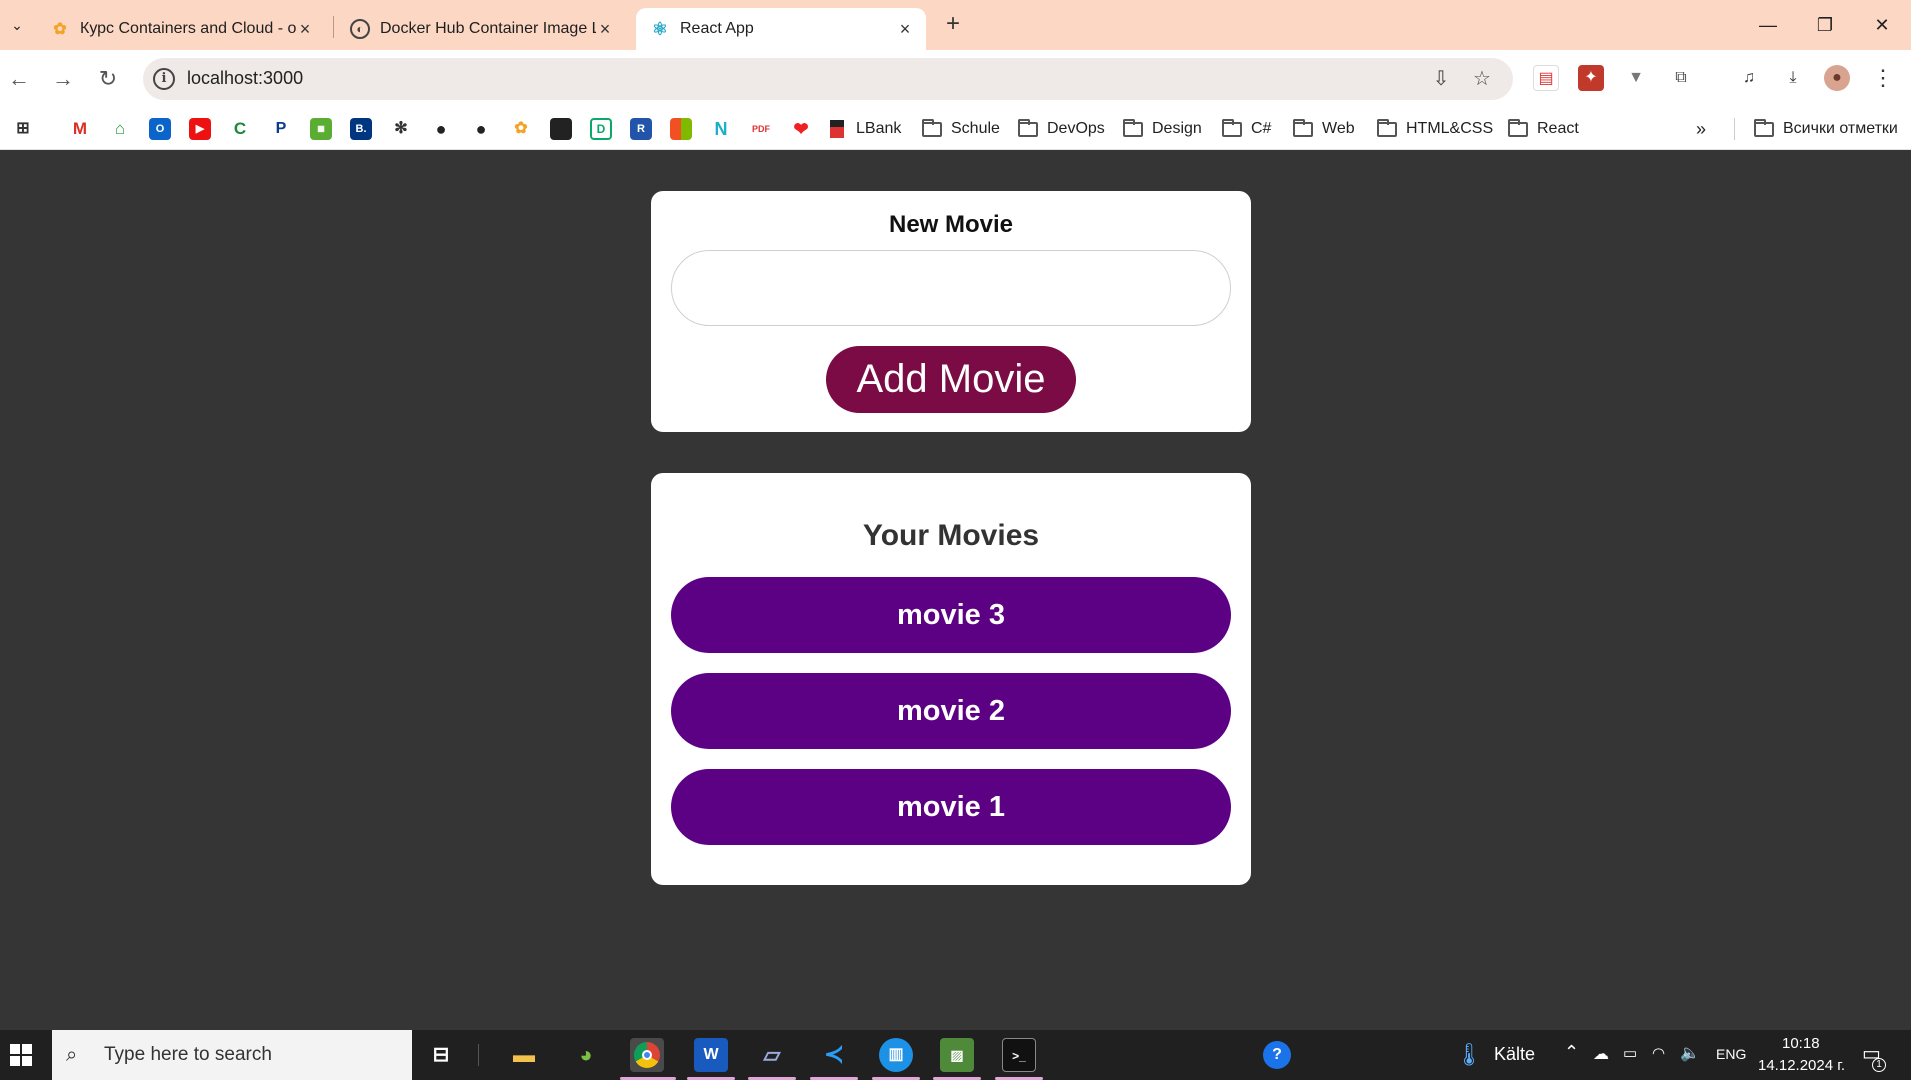 This screenshot has height=1080, width=1911. I want to click on url-text: localhost:3000, so click(245, 78).